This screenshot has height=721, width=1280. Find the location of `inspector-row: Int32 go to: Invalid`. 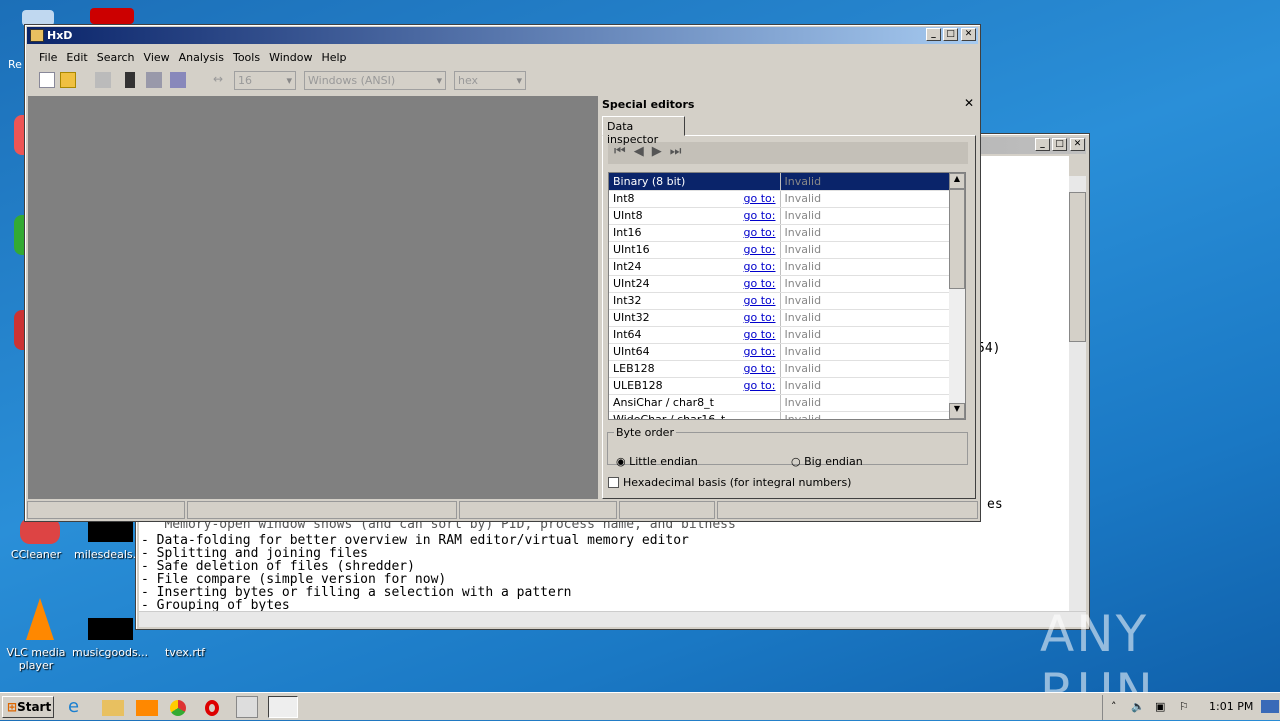

inspector-row: Int32 go to: Invalid is located at coordinates (779, 301).